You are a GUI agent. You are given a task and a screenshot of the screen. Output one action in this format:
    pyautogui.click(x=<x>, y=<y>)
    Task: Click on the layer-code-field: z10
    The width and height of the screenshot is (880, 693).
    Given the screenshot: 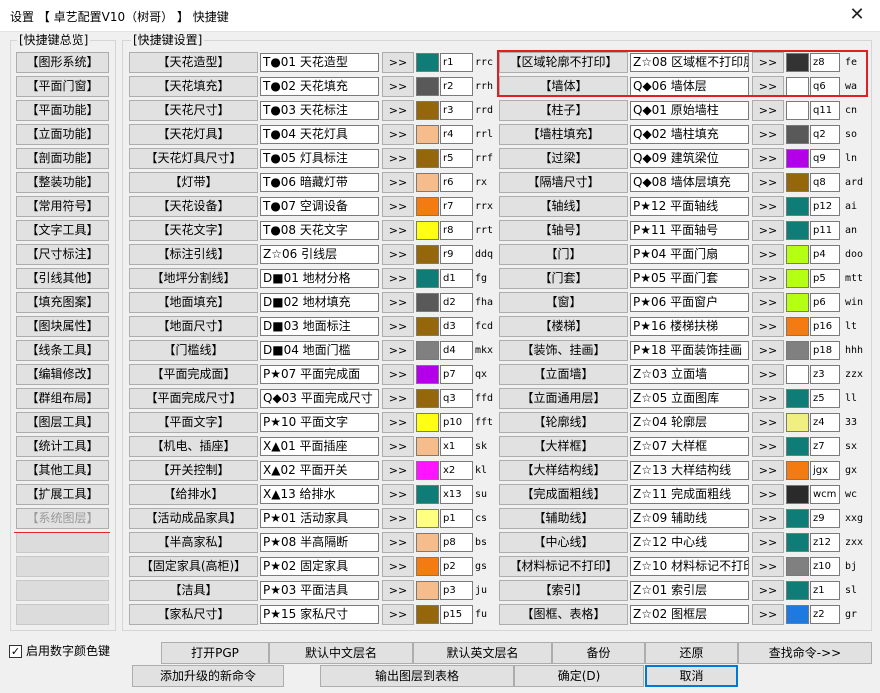 What is the action you would take?
    pyautogui.click(x=825, y=566)
    